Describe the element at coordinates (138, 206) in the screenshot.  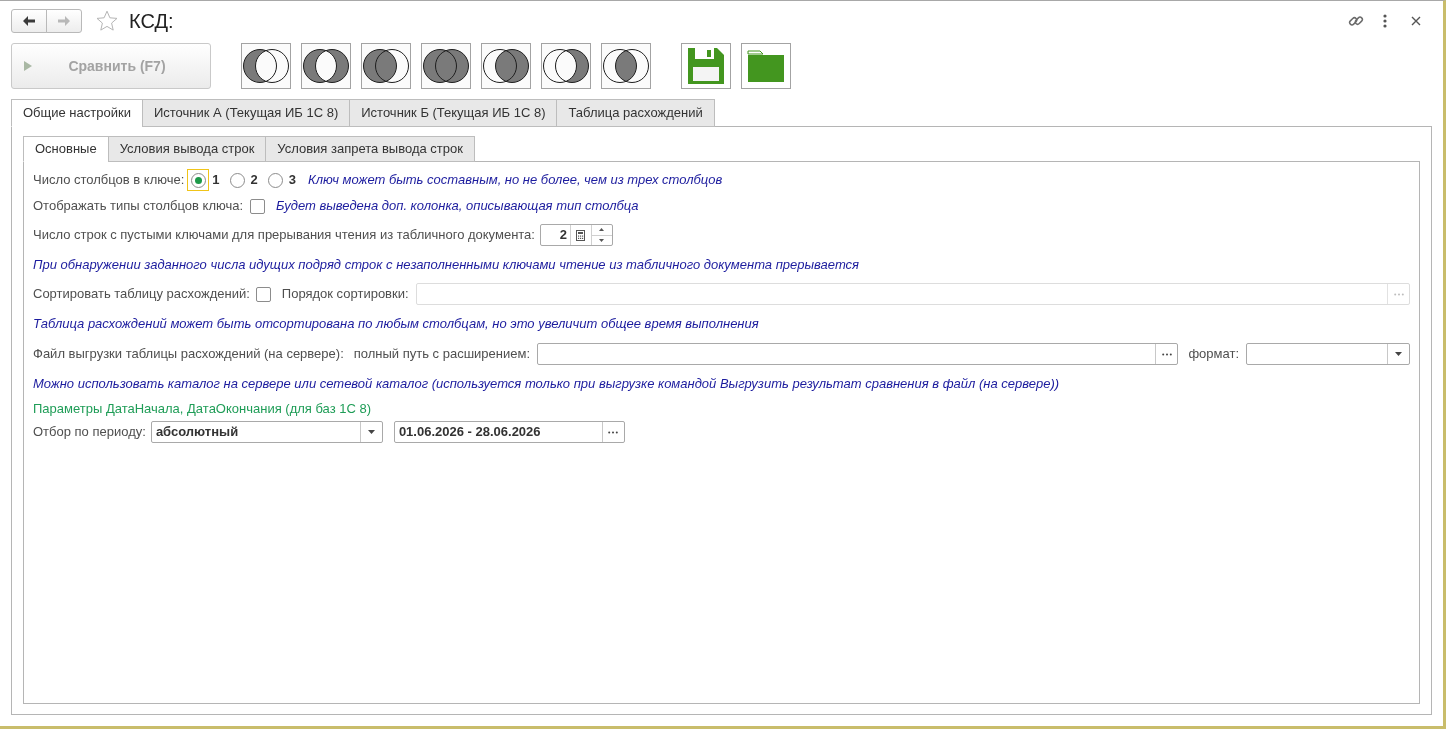
I see `field-label: Отображать типы столбцов ключа:` at that location.